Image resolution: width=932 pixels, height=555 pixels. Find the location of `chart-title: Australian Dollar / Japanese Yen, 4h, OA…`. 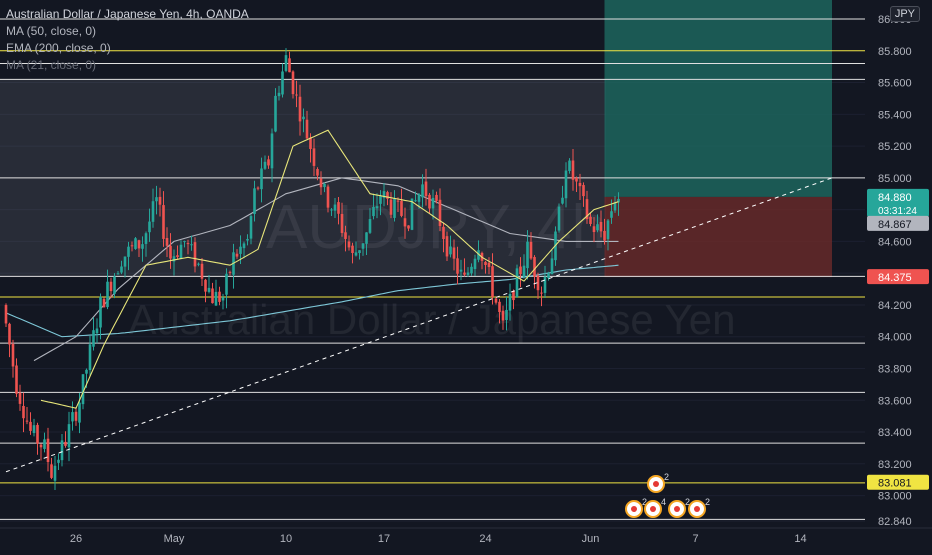

chart-title: Australian Dollar / Japanese Yen, 4h, OA… is located at coordinates (127, 14).